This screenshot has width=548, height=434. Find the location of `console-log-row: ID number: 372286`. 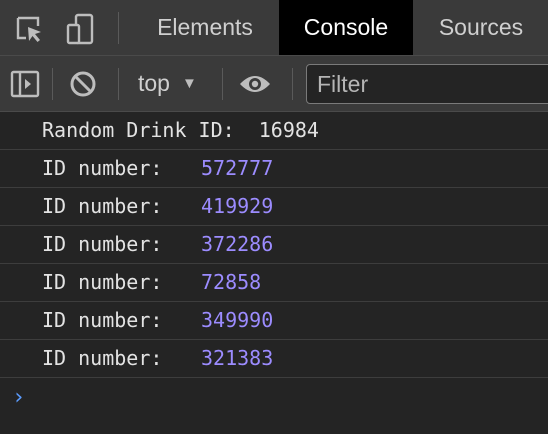

console-log-row: ID number: 372286 is located at coordinates (274, 245).